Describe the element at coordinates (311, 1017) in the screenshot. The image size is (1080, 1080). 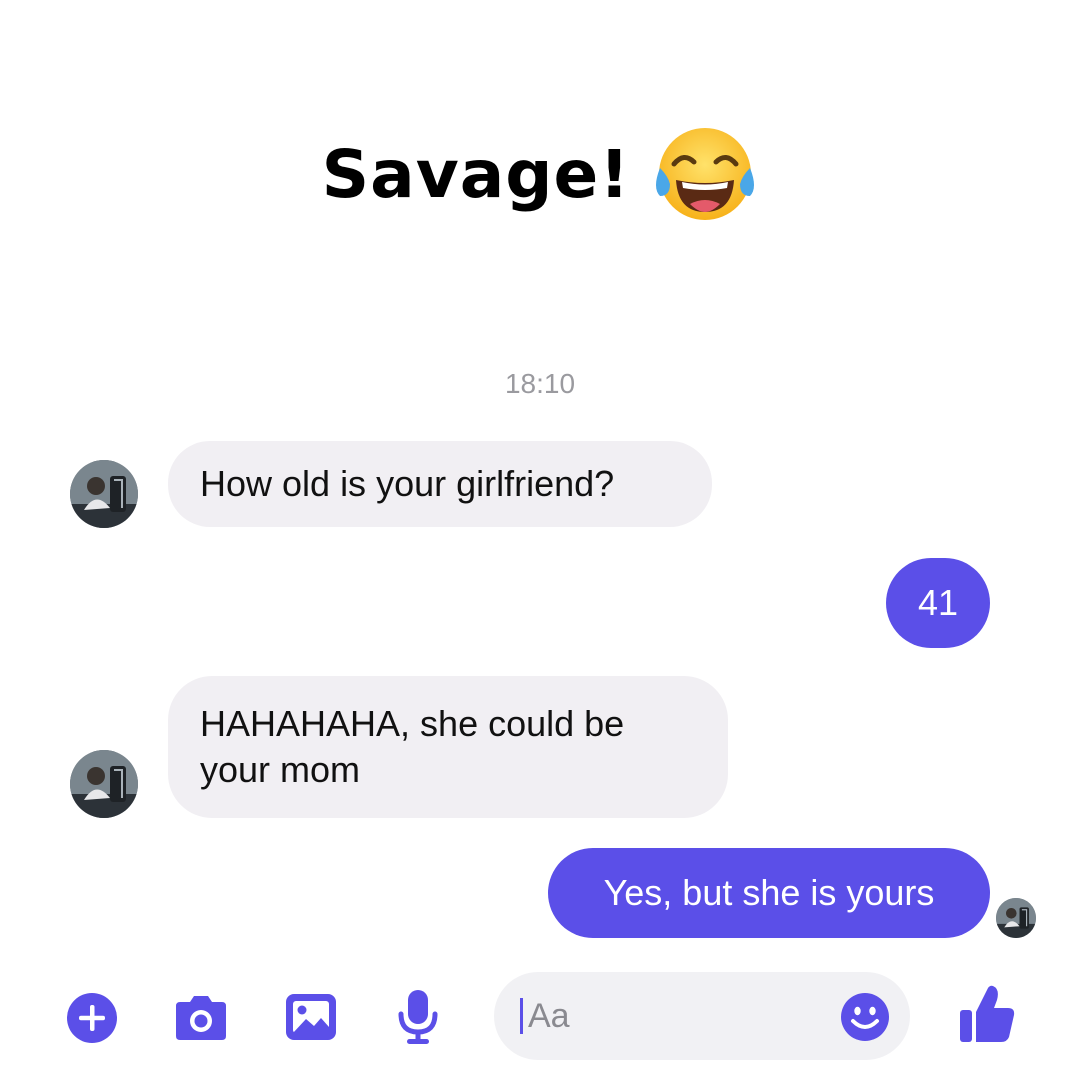
I see `gallery-icon` at that location.